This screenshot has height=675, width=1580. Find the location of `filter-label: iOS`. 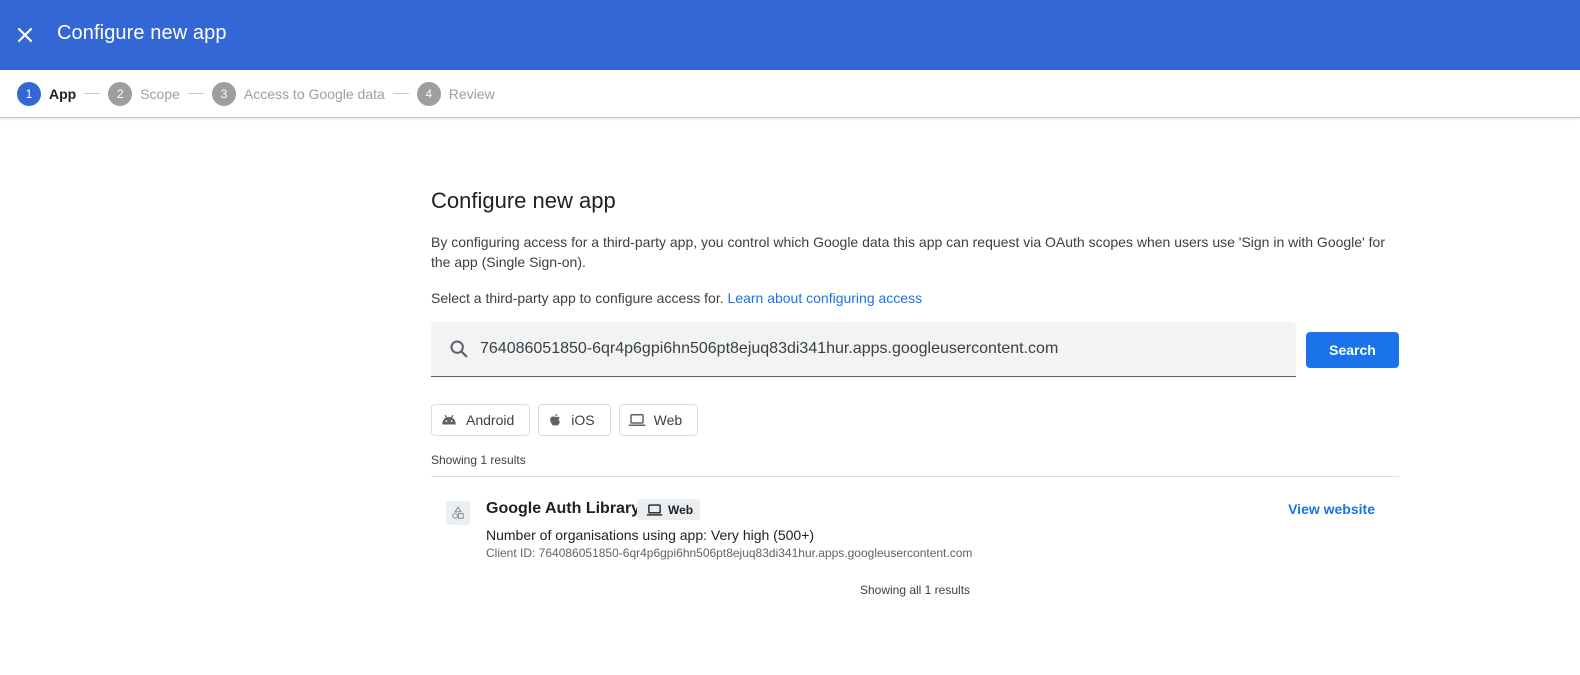

filter-label: iOS is located at coordinates (583, 420).